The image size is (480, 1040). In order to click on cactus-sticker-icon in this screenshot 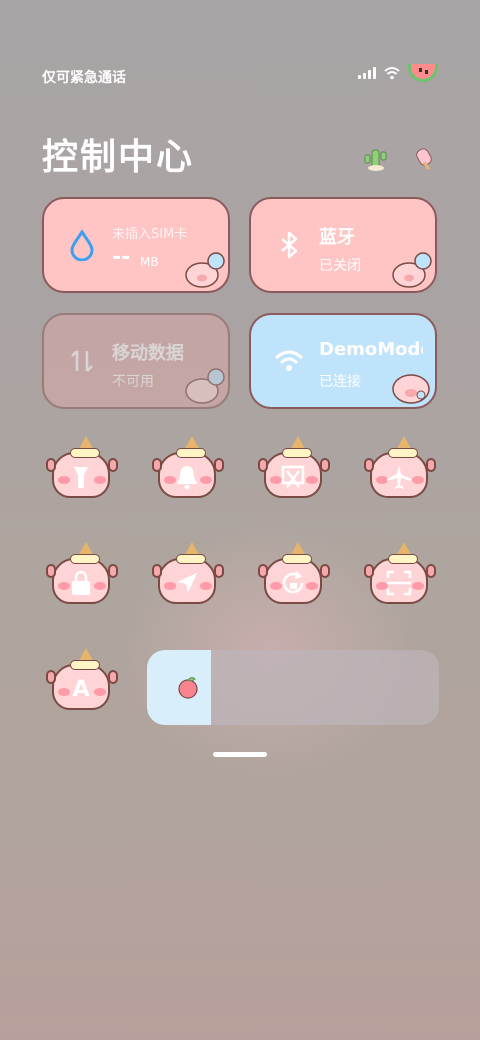, I will do `click(375, 160)`.